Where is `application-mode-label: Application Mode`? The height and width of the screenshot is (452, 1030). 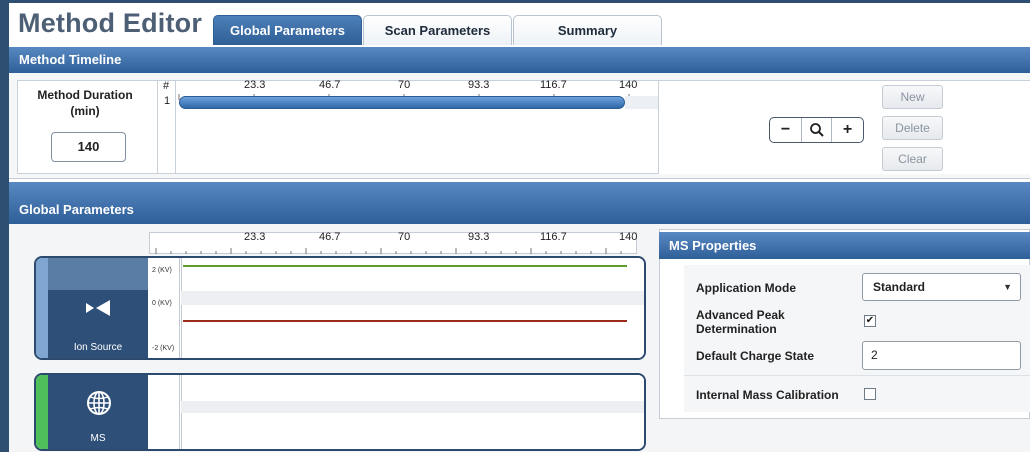 application-mode-label: Application Mode is located at coordinates (746, 288).